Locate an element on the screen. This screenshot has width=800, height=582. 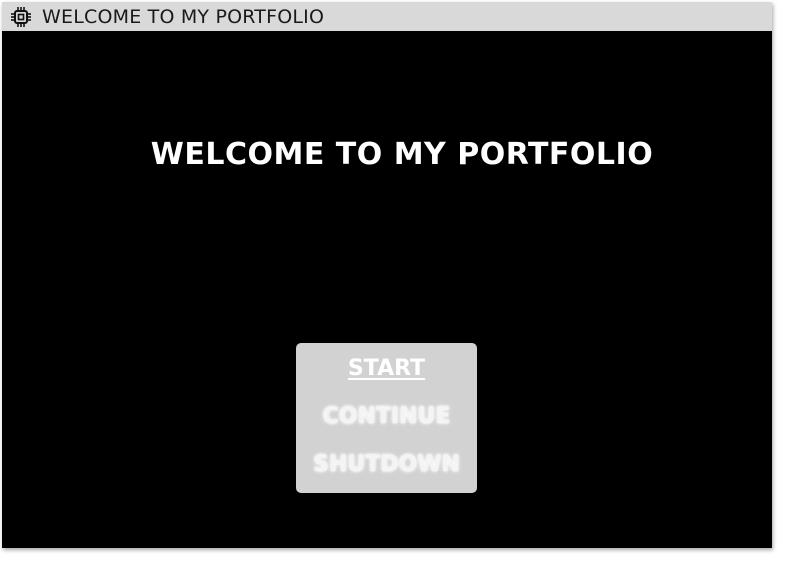
start-button: START is located at coordinates (386, 369).